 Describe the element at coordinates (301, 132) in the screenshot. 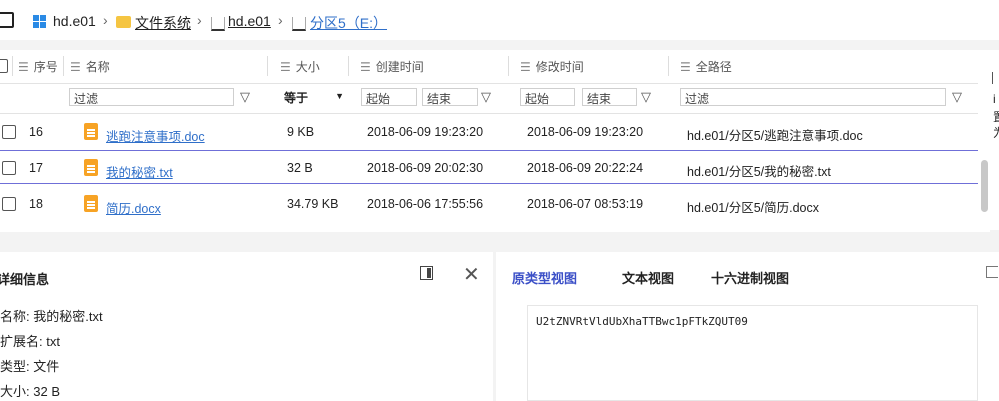

I see `row-size: 9 KB` at that location.